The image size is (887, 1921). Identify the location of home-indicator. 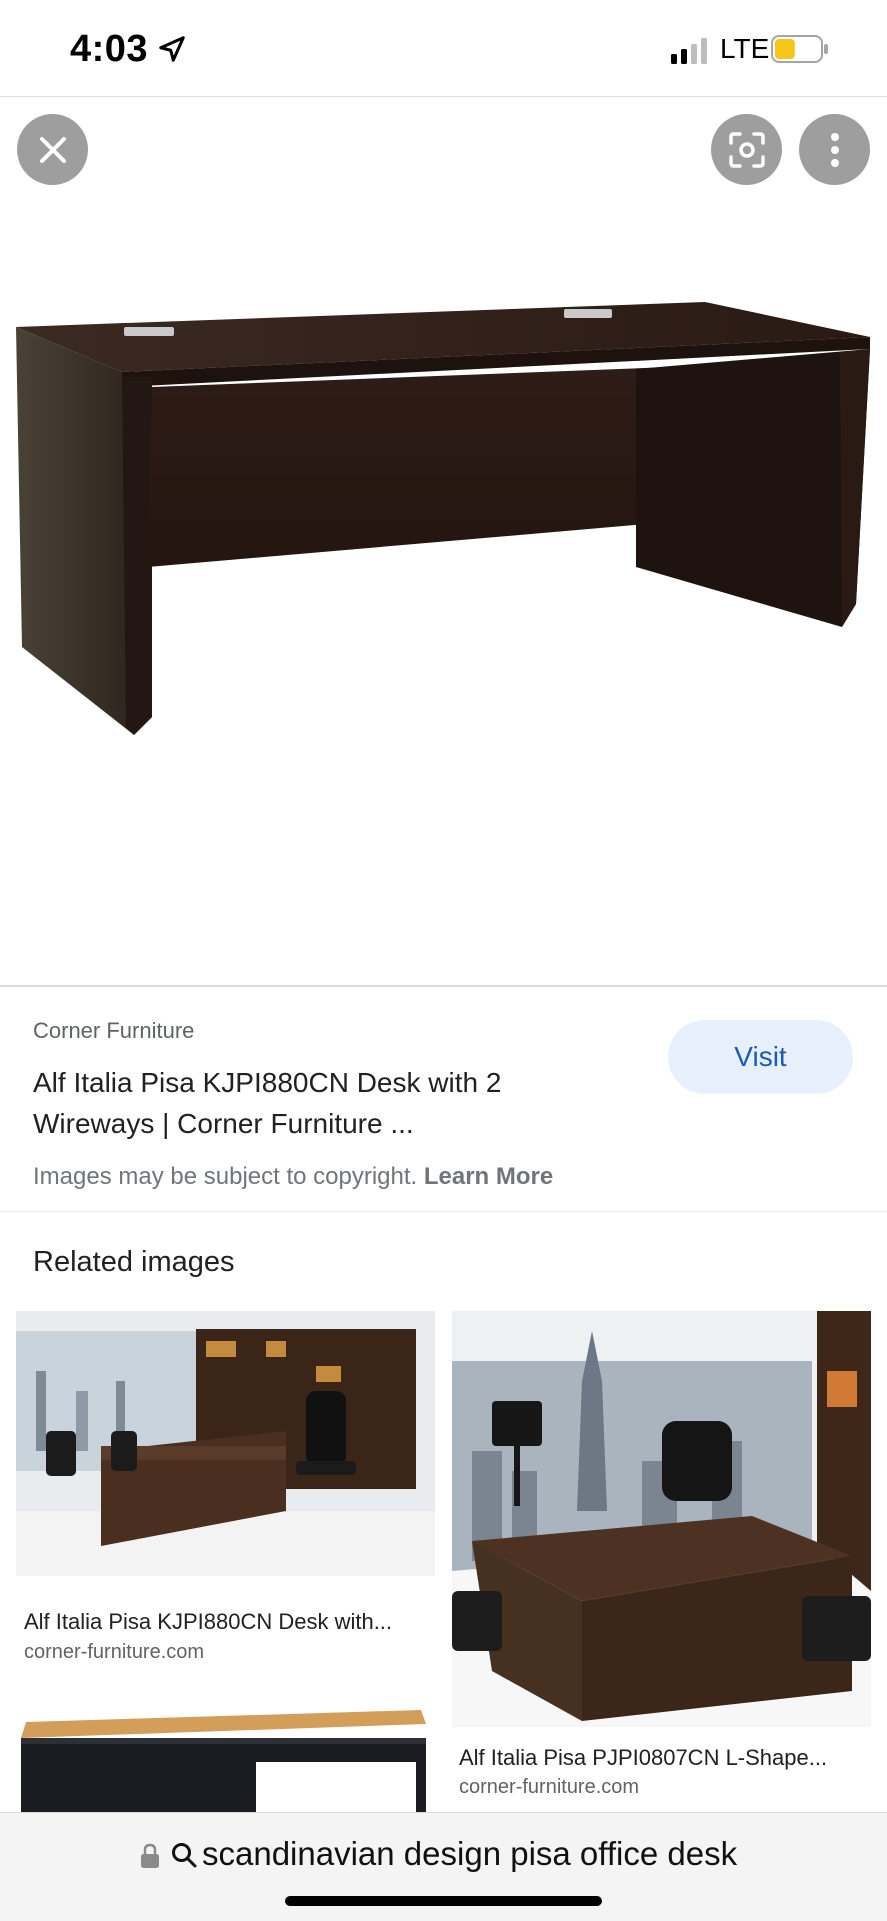
(443, 1901).